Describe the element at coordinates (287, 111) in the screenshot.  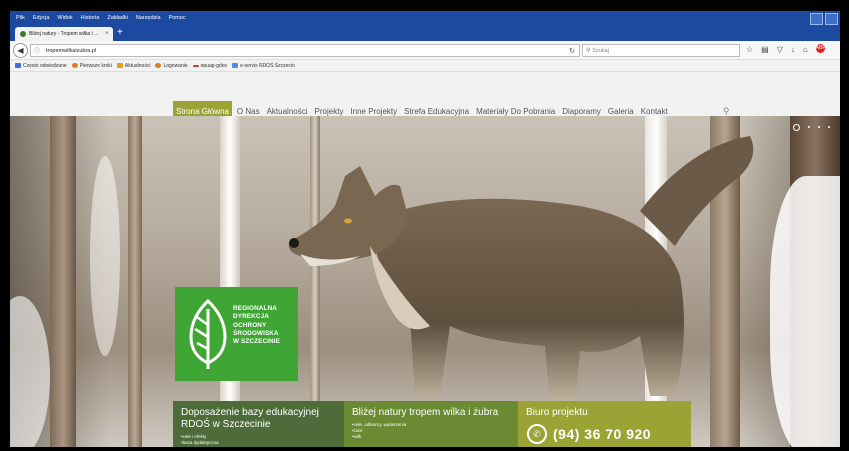
I see `nav-news: Aktualności` at that location.